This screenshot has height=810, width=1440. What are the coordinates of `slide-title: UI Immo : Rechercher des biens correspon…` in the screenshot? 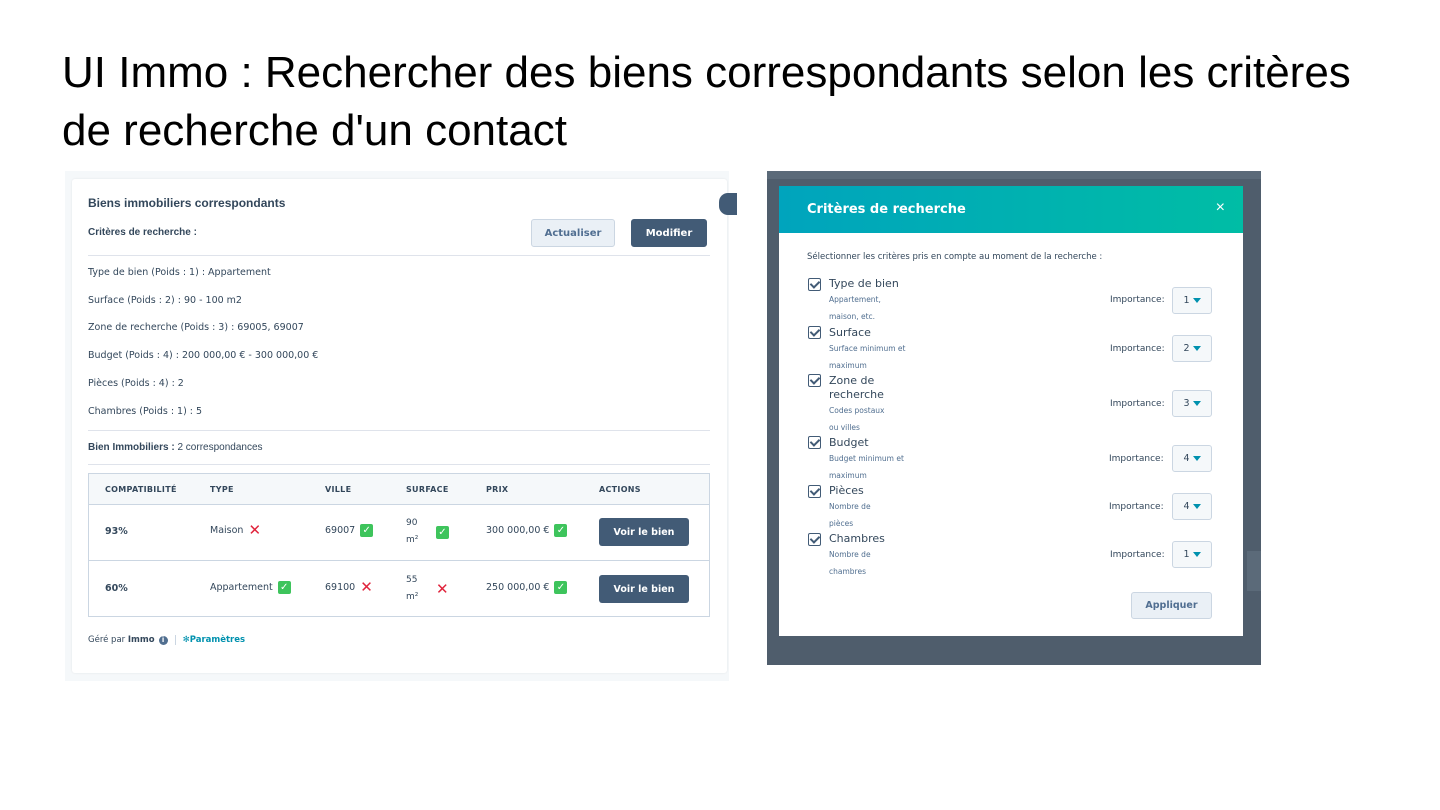 It's located at (706, 101).